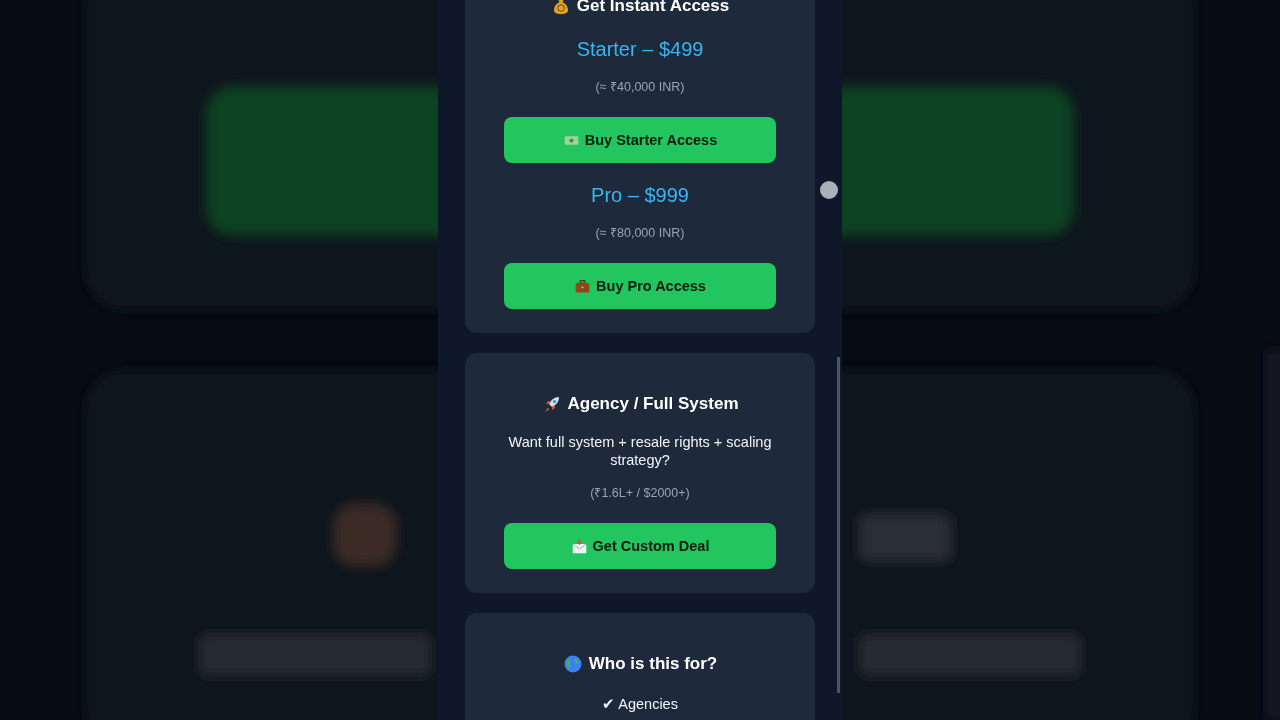  Describe the element at coordinates (640, 286) in the screenshot. I see `buy-button: Buy Pro Access` at that location.